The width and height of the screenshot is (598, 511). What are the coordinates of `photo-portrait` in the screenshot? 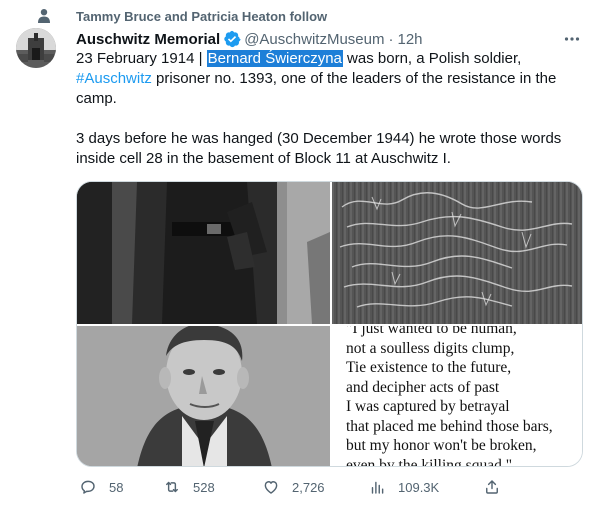 It's located at (203, 396).